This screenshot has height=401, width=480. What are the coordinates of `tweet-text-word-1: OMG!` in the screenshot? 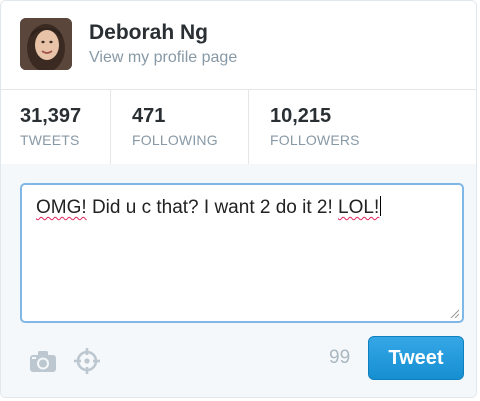 It's located at (61, 207).